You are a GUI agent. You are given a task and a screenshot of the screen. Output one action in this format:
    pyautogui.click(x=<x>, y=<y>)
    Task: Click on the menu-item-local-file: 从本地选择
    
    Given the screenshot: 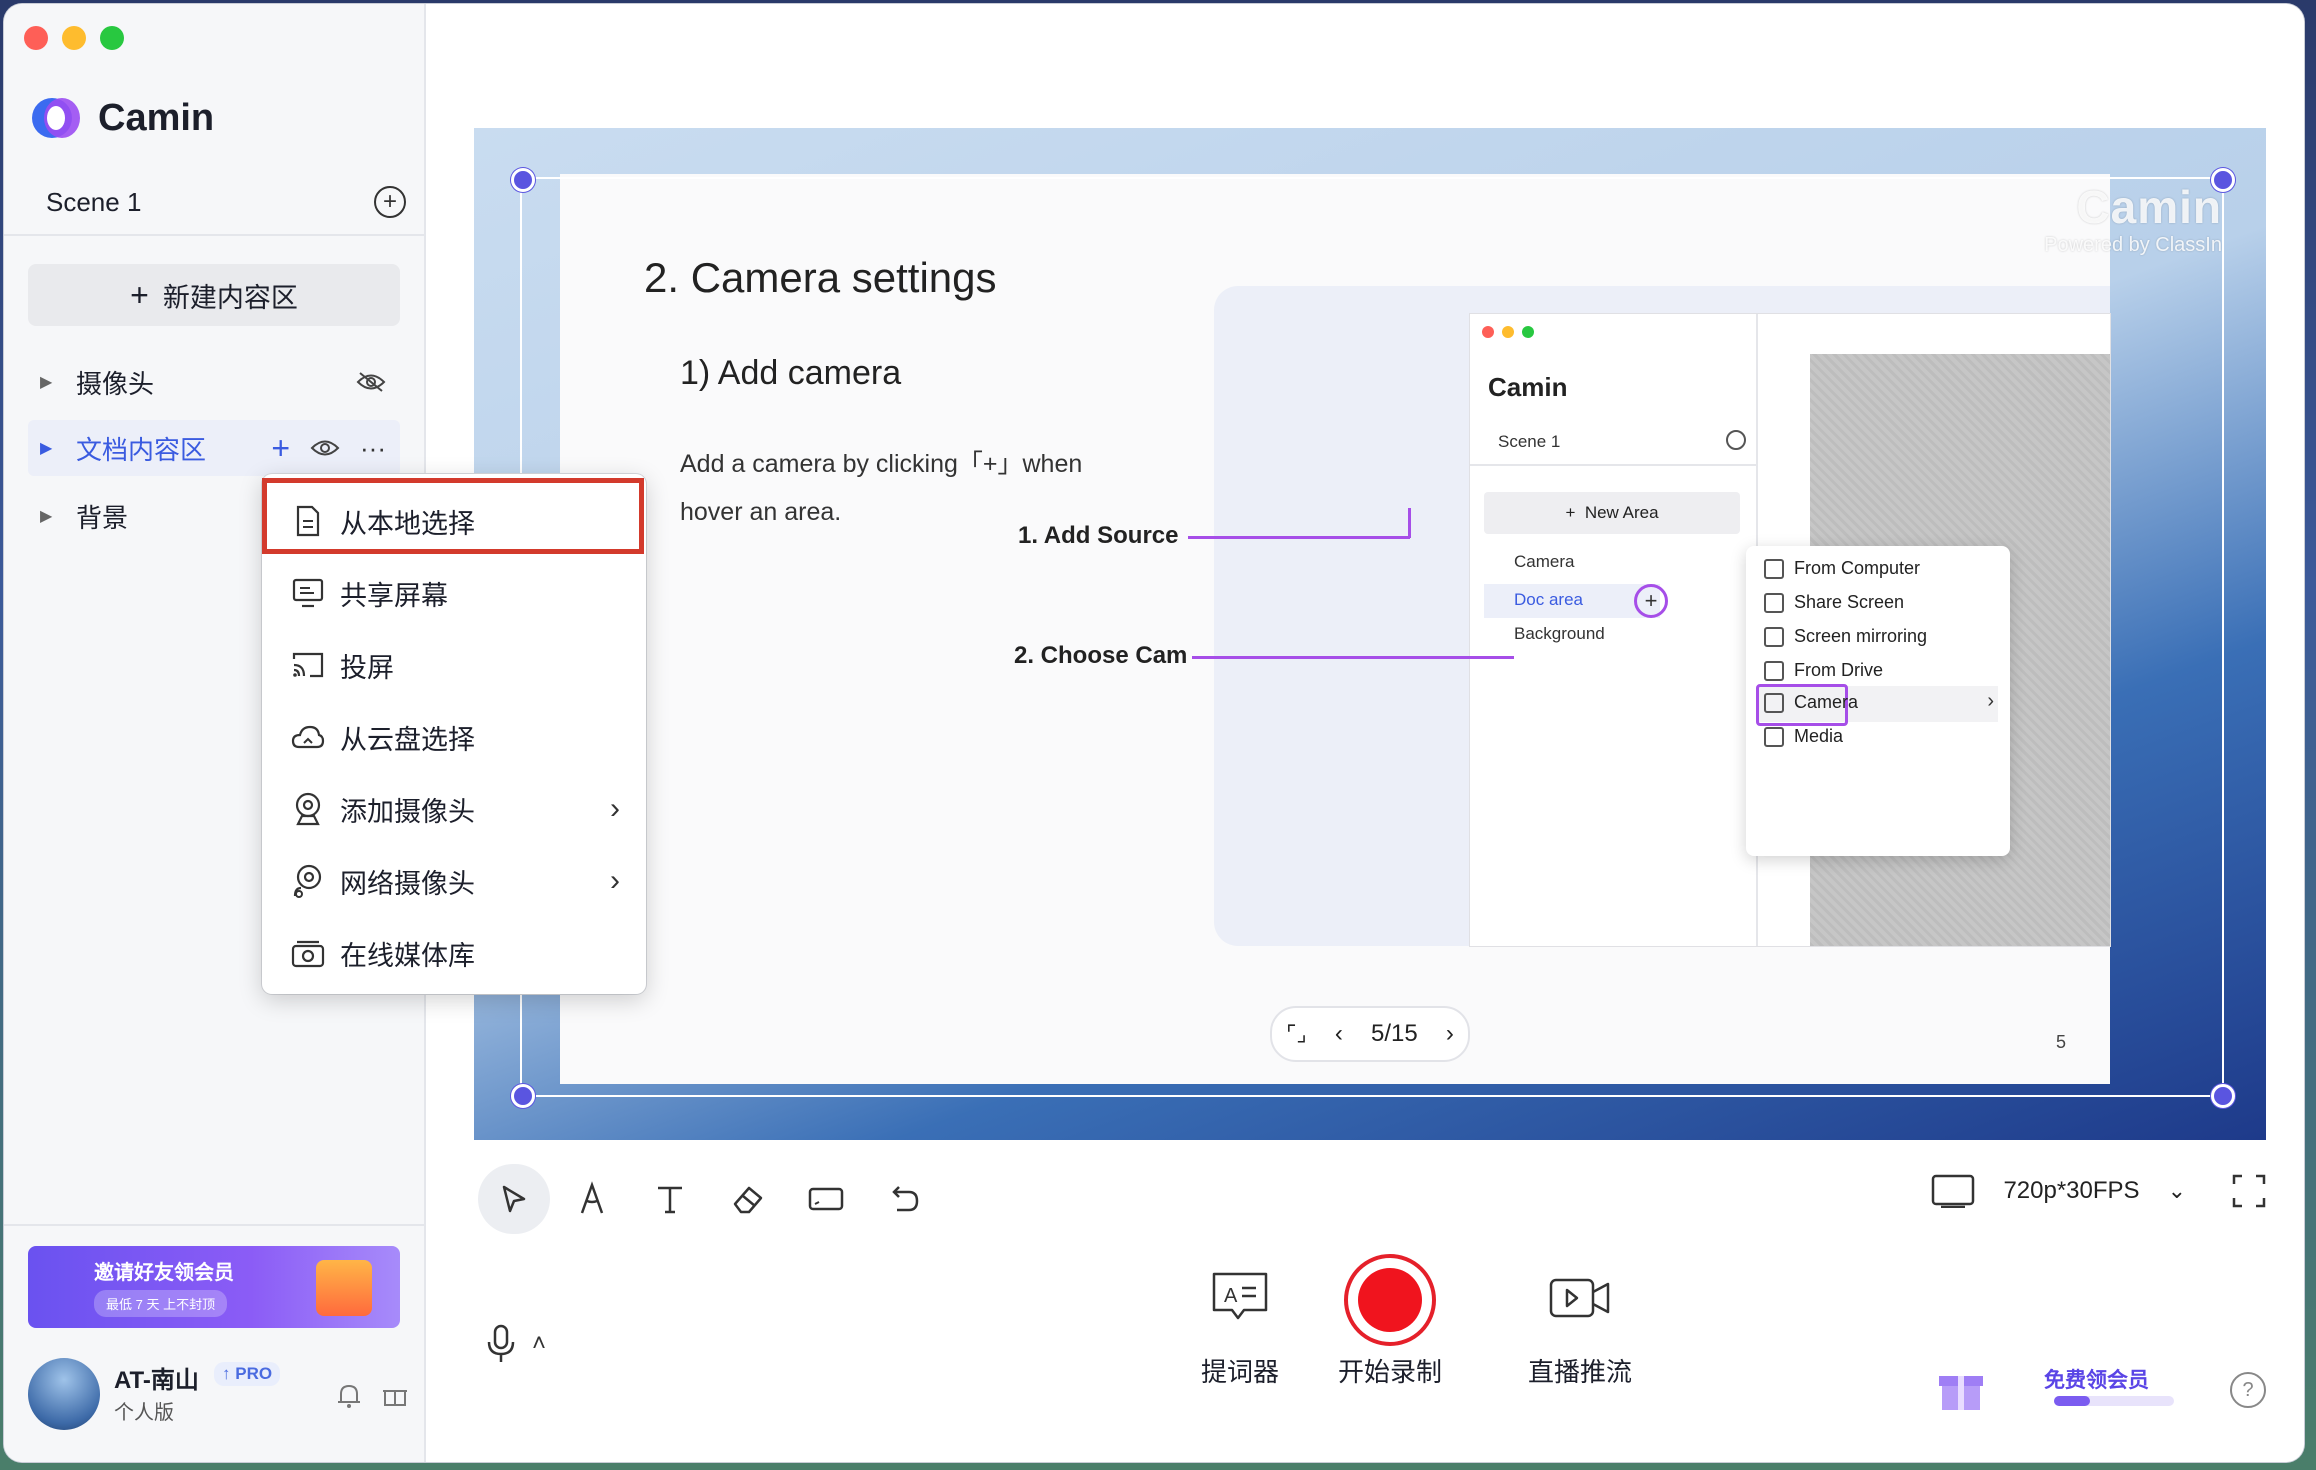 What is the action you would take?
    pyautogui.click(x=453, y=517)
    